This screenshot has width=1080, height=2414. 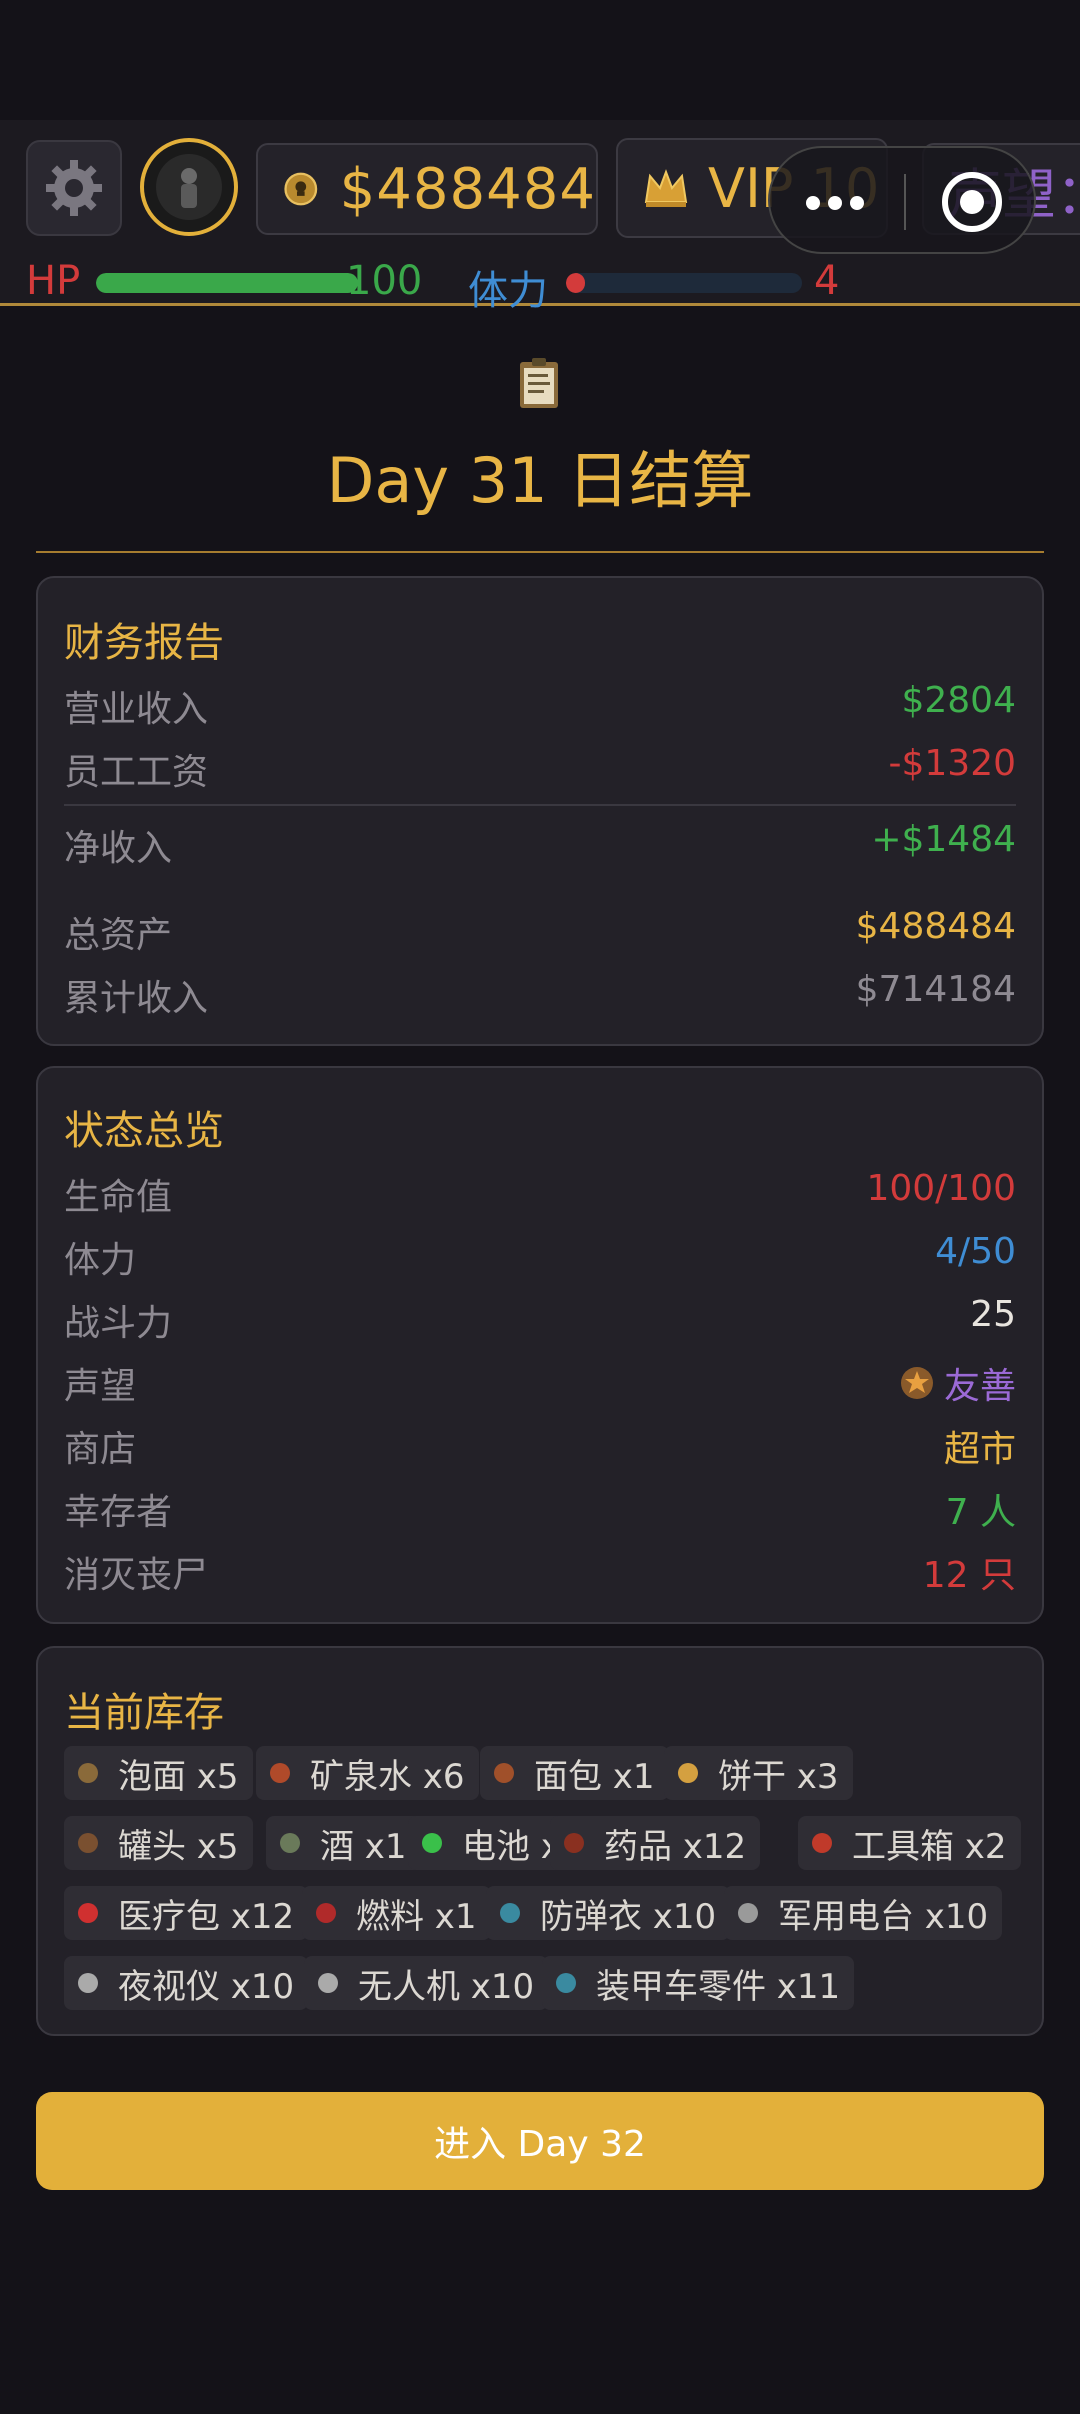 What do you see at coordinates (778, 1776) in the screenshot?
I see `inventory-item-label: 饼干 x3` at bounding box center [778, 1776].